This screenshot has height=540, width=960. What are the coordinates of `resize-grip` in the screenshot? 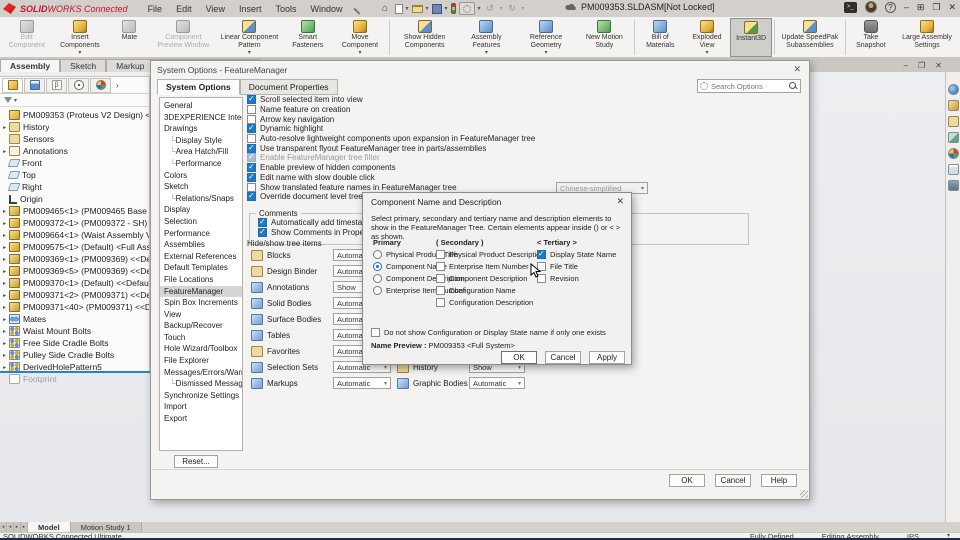 It's located at (804, 494).